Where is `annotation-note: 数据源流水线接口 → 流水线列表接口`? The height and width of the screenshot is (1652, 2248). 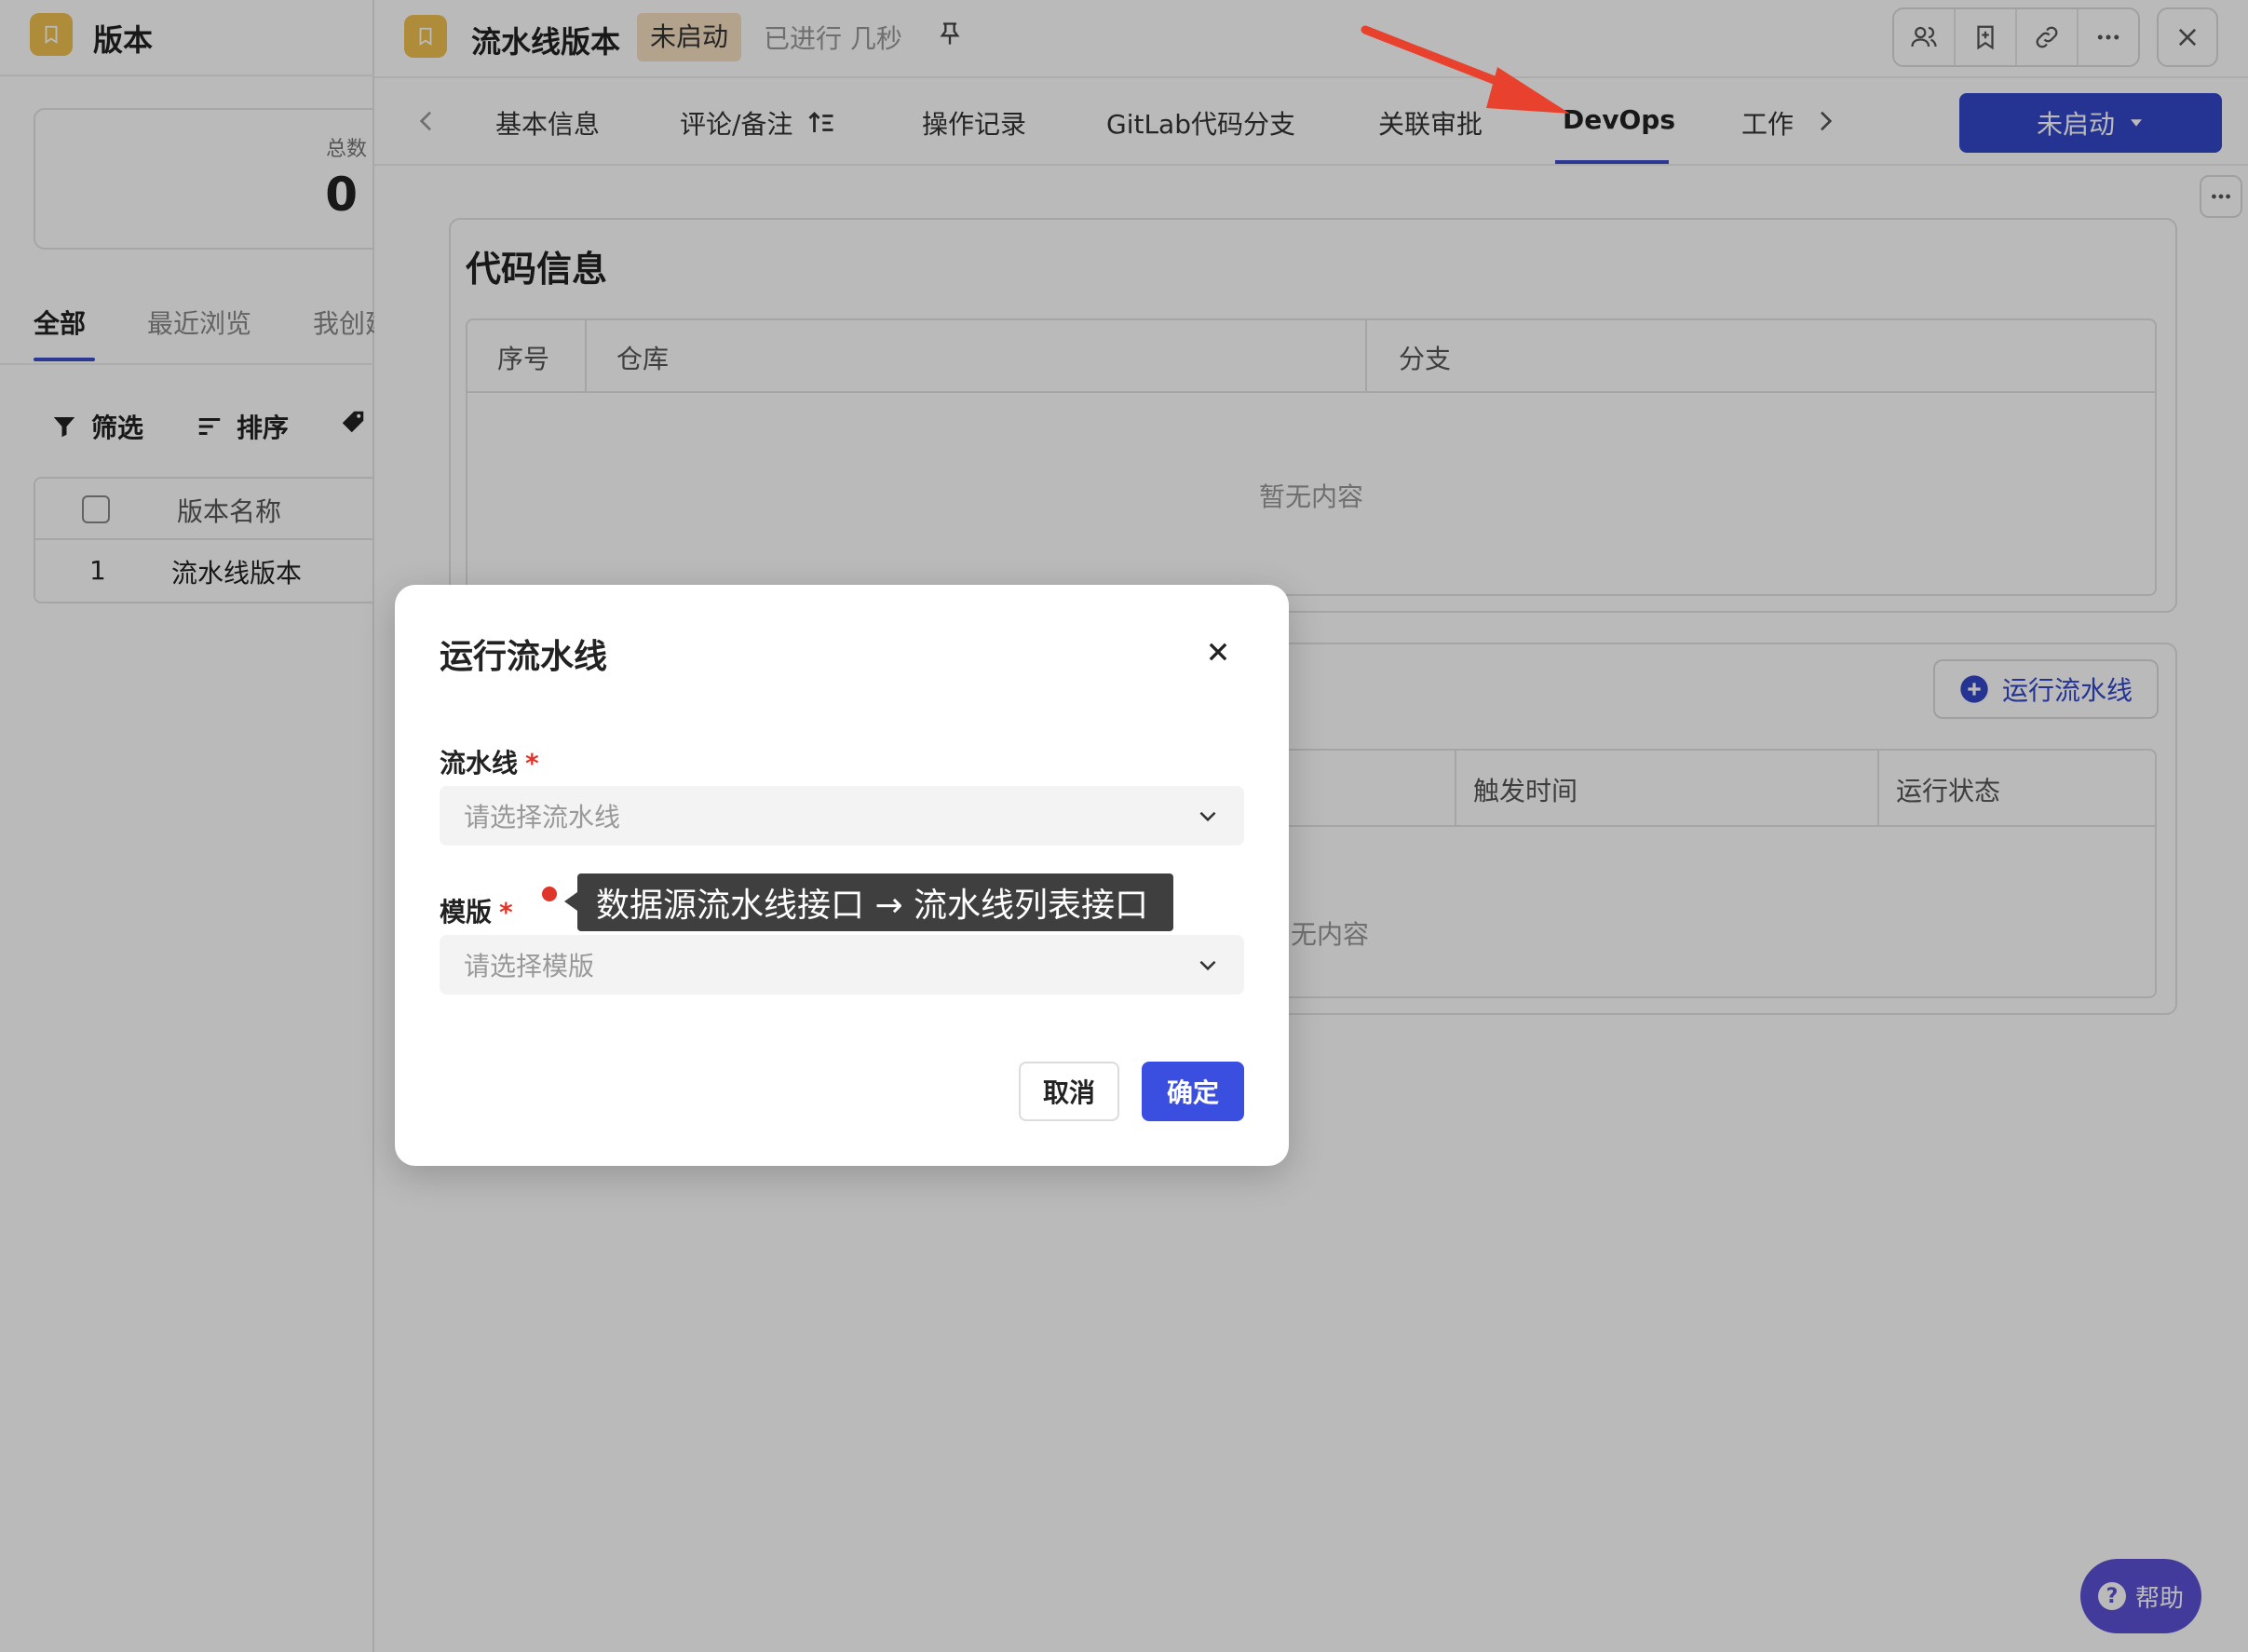
annotation-note: 数据源流水线接口 → 流水线列表接口 is located at coordinates (875, 902).